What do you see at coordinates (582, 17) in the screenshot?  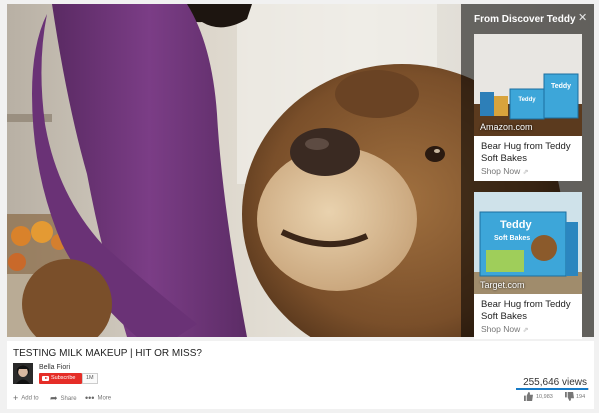 I see `close-icon: ✕` at bounding box center [582, 17].